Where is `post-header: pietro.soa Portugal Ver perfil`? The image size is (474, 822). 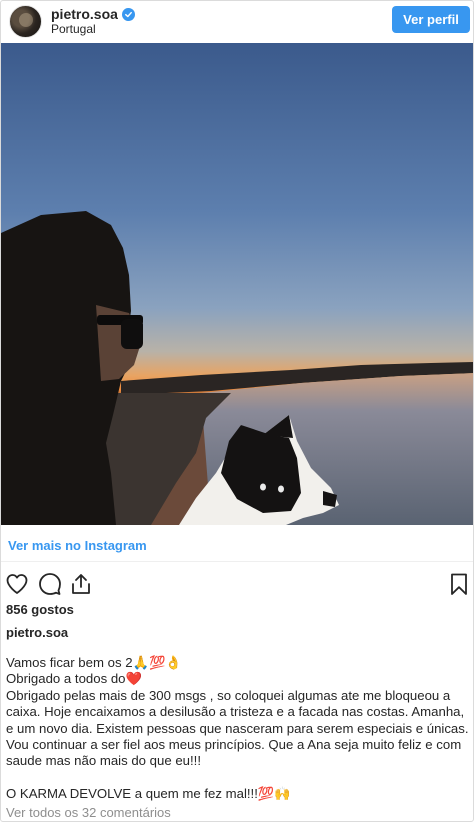 post-header: pietro.soa Portugal Ver perfil is located at coordinates (237, 22).